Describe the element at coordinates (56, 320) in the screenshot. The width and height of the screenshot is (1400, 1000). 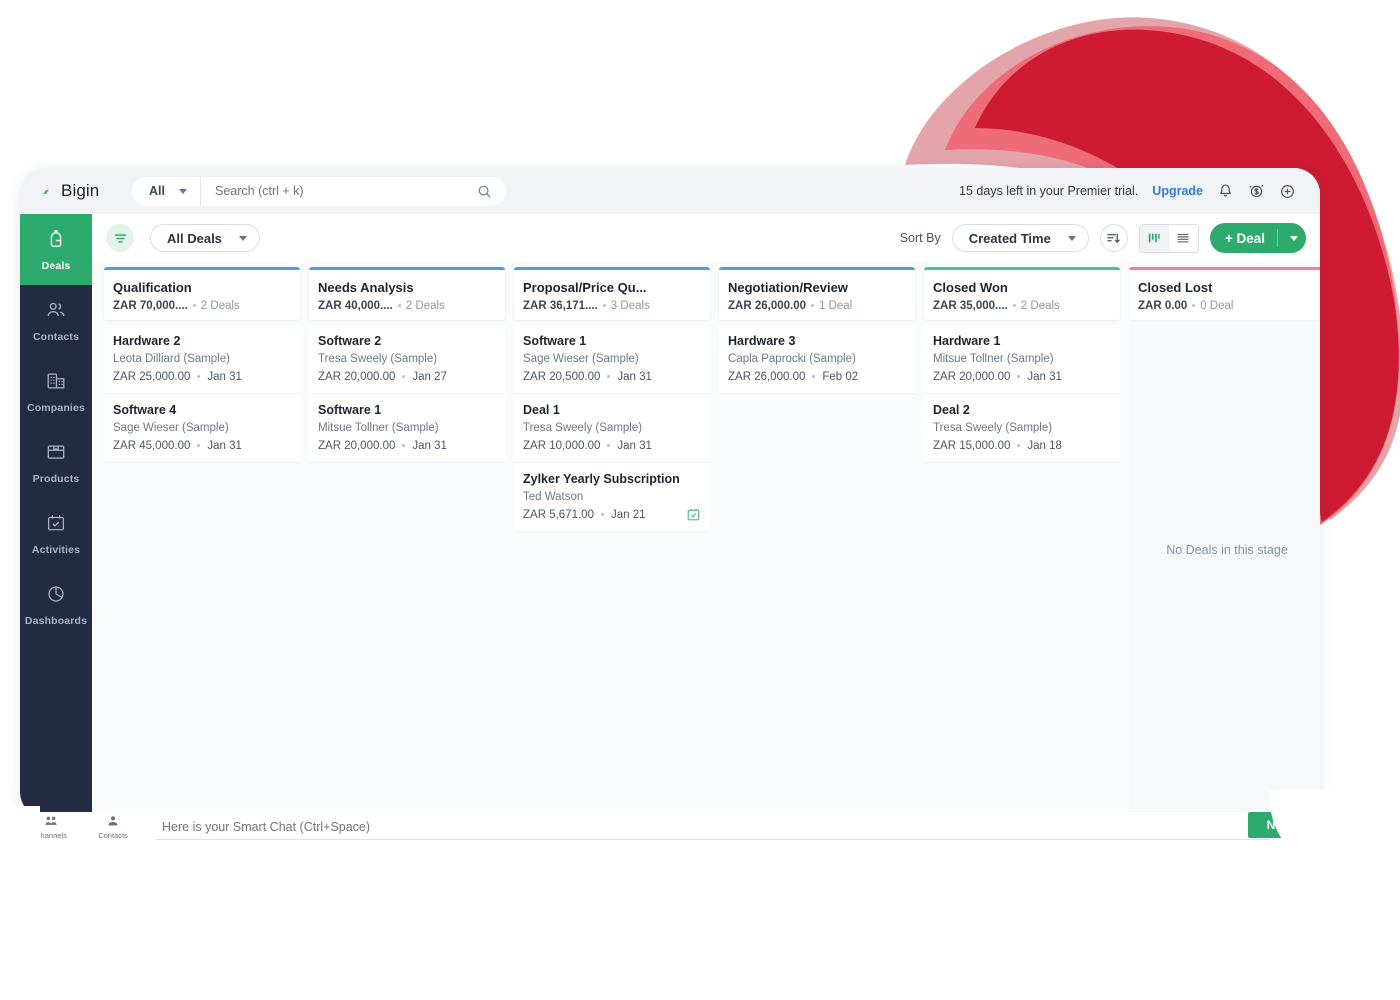
I see `sidebar-item-contacts: Contacts` at that location.